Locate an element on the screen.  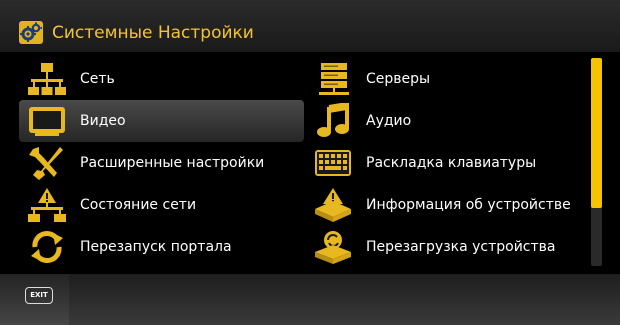
menu-item-network-status: Состояние сети is located at coordinates (161, 205).